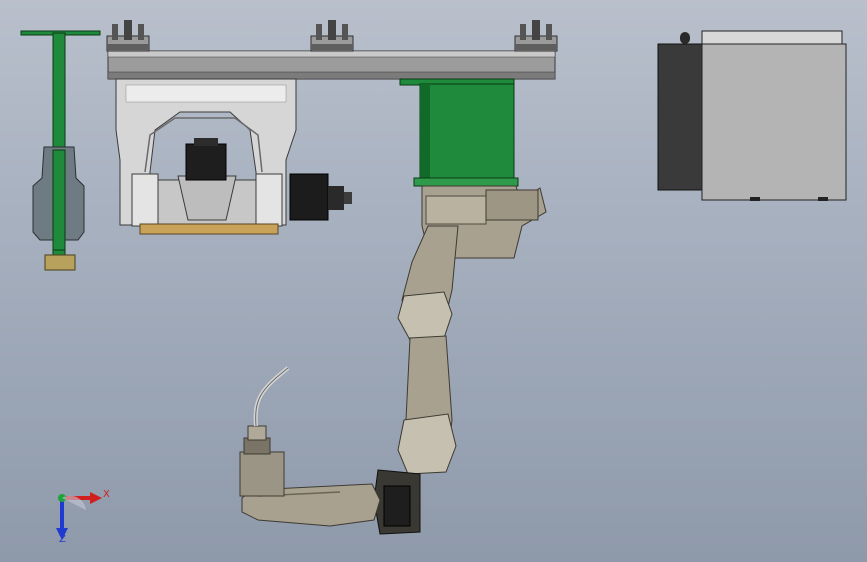  Describe the element at coordinates (62, 539) in the screenshot. I see `axis-z-label: Z` at that location.